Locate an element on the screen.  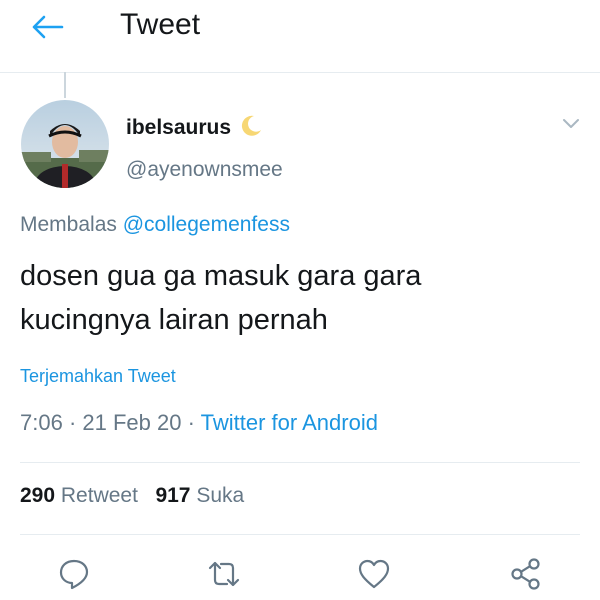
arrow-left-icon is located at coordinates (48, 27).